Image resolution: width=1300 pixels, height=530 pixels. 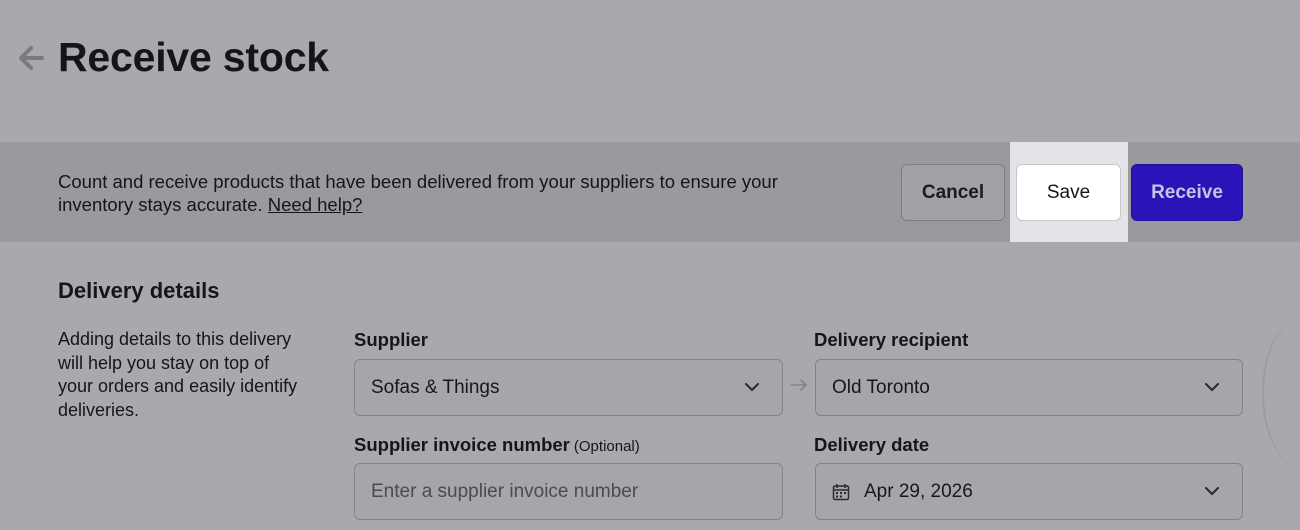 I want to click on scroll-edge-decoration, so click(x=1281, y=393).